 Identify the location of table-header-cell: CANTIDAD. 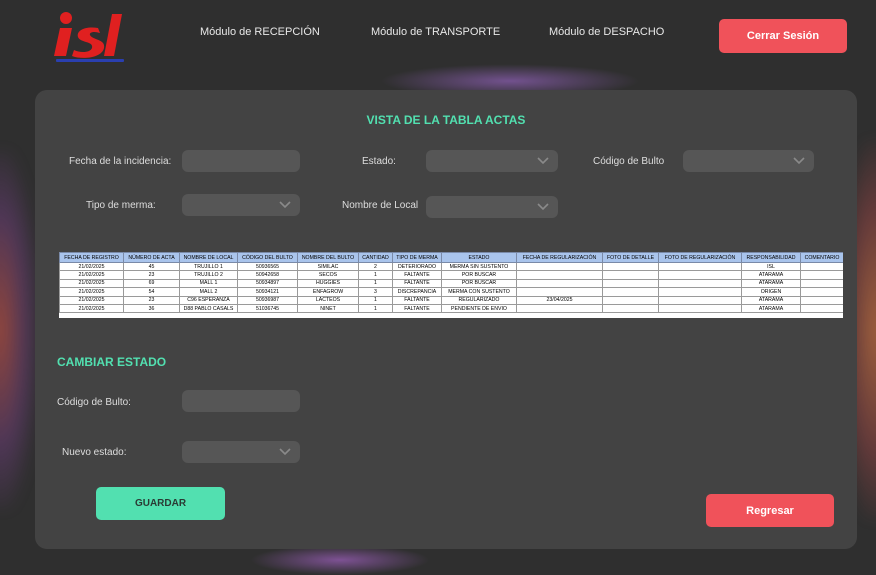
(375, 257).